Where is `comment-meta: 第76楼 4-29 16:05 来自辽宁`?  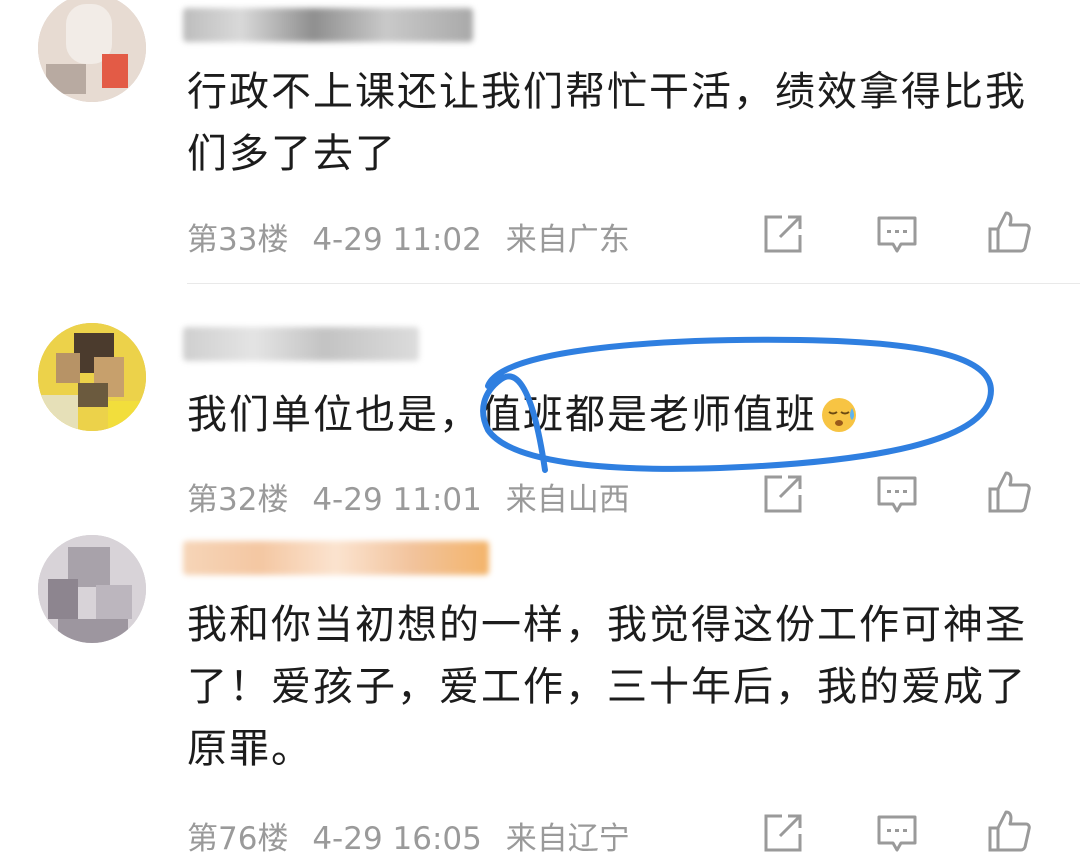 comment-meta: 第76楼 4-29 16:05 来自辽宁 is located at coordinates (415, 835).